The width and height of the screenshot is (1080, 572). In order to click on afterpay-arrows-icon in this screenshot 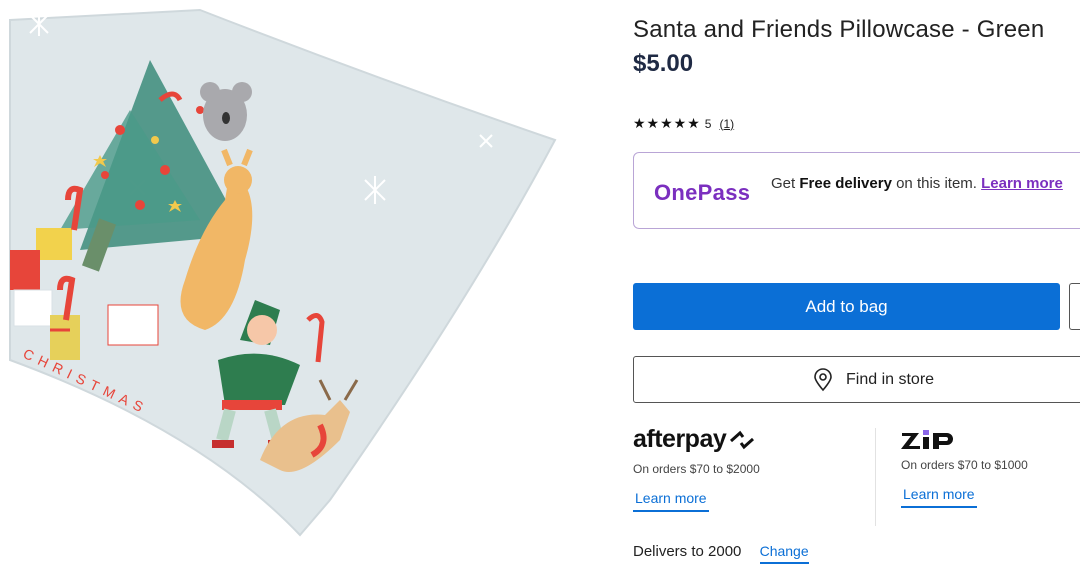, I will do `click(742, 439)`.